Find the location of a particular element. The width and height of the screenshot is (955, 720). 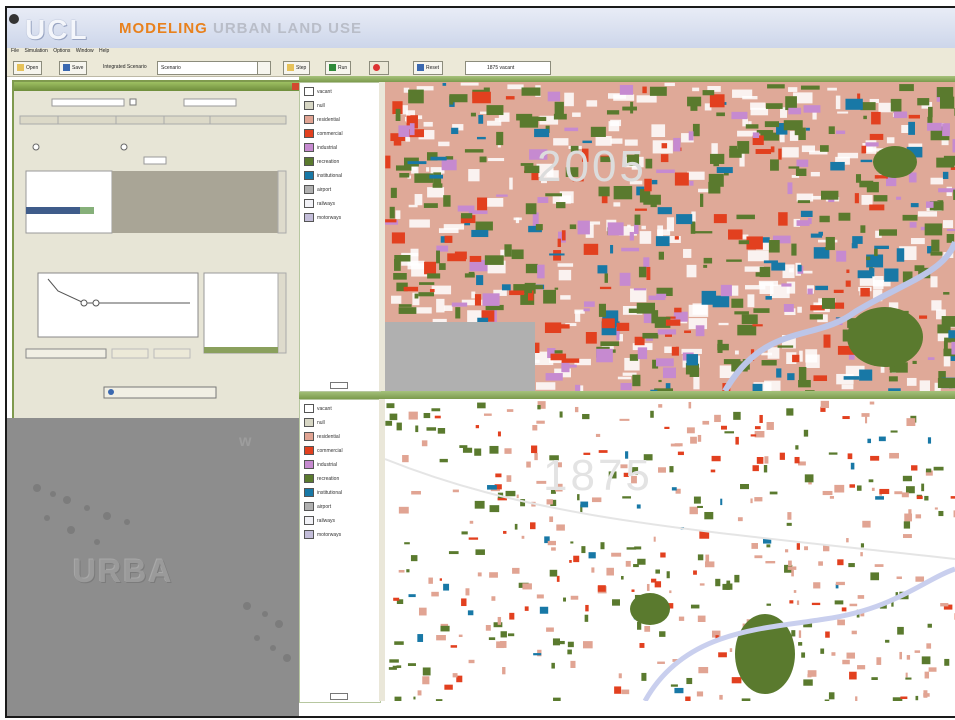

close-icon is located at coordinates (295, 86).